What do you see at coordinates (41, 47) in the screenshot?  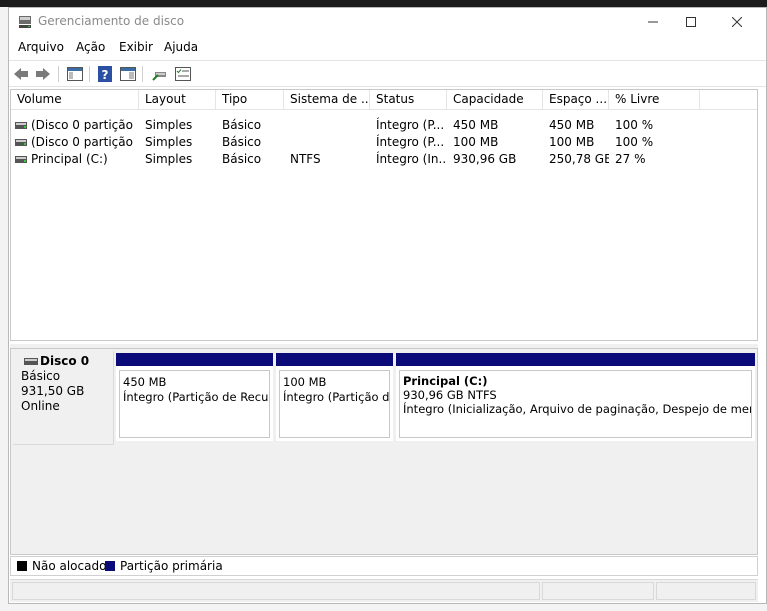 I see `menu-arquivo: Arquivo` at bounding box center [41, 47].